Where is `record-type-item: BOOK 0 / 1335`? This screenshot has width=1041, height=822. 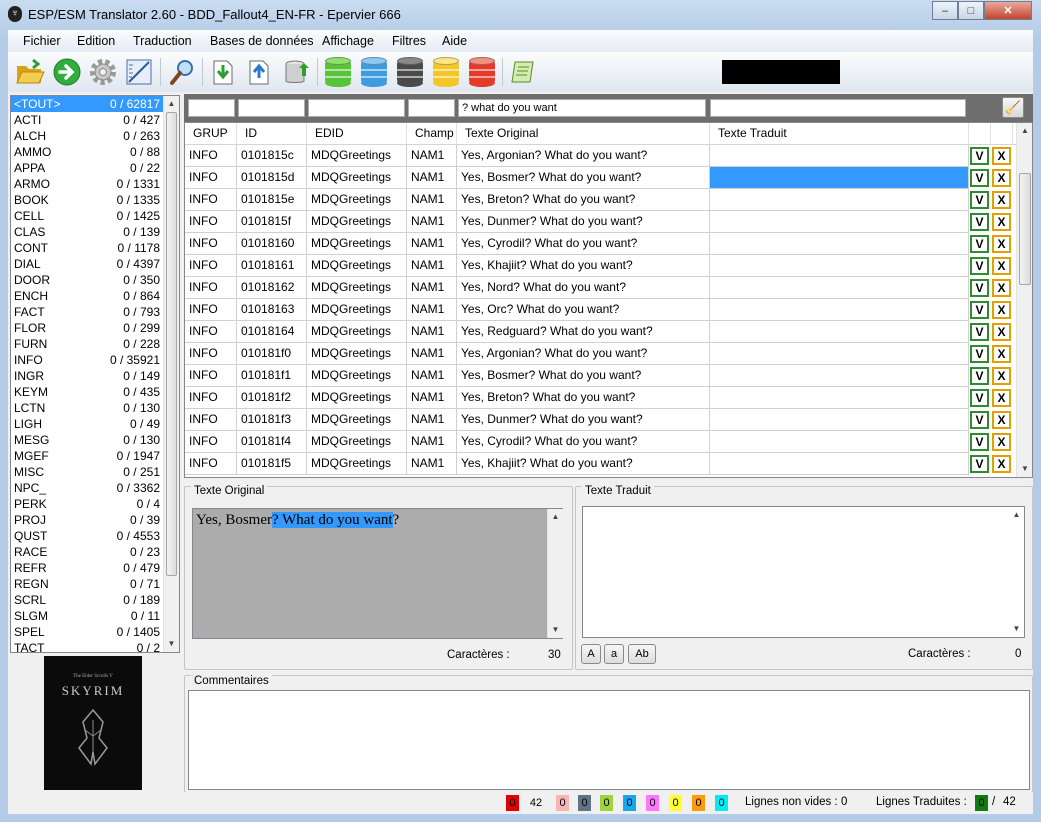 record-type-item: BOOK 0 / 1335 is located at coordinates (87, 200).